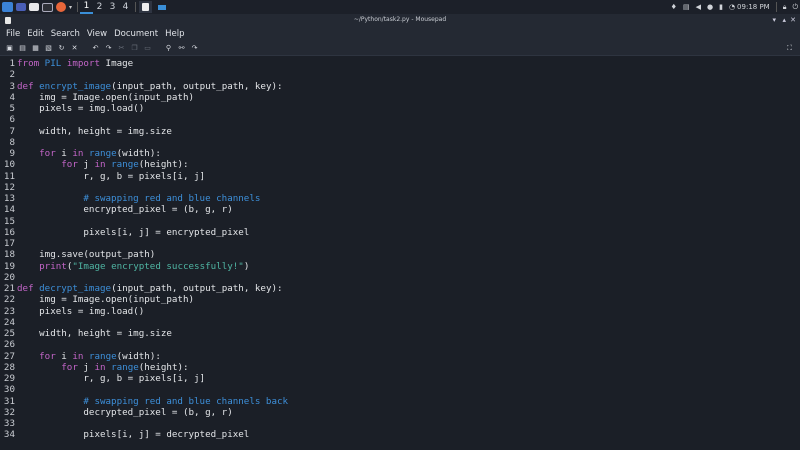 Image resolution: width=800 pixels, height=450 pixels. What do you see at coordinates (194, 48) in the screenshot?
I see `go-to-line-icon: ↷` at bounding box center [194, 48].